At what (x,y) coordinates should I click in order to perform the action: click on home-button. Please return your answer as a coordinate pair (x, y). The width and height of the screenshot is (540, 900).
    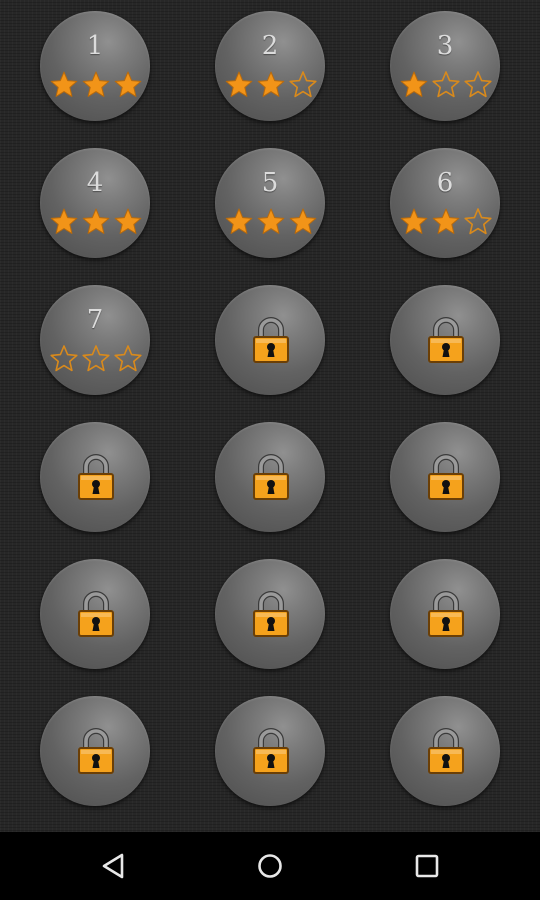
    Looking at the image, I should click on (270, 866).